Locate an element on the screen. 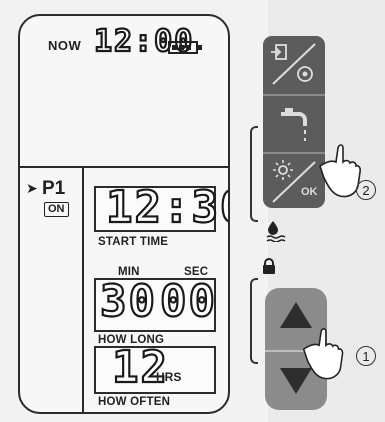 This screenshot has width=385, height=422. pointing-hand-icon is located at coordinates (323, 354).